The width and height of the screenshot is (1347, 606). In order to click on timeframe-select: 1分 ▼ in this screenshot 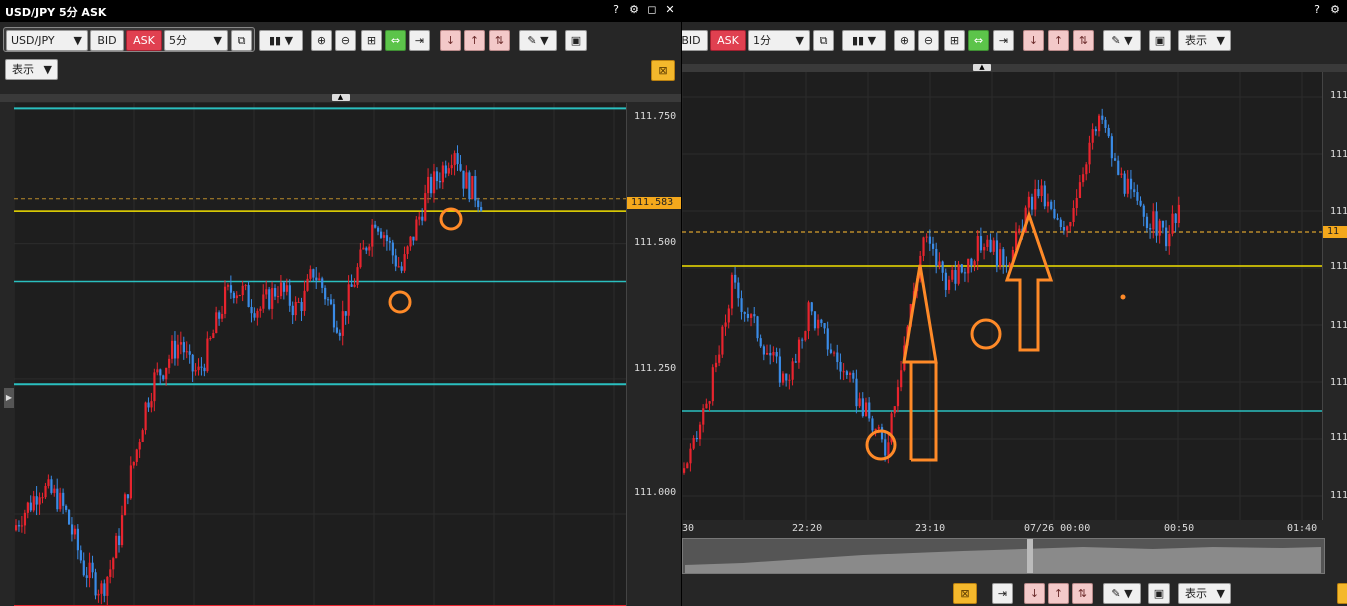, I will do `click(779, 40)`.